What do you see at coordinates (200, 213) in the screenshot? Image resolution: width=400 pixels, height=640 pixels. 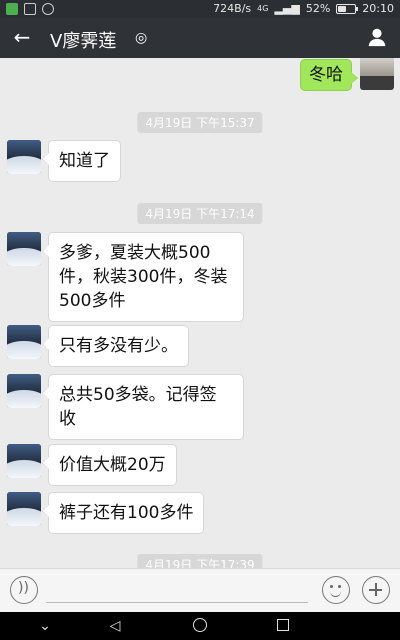 I see `timestamp: 4月19日 下午17:14` at bounding box center [200, 213].